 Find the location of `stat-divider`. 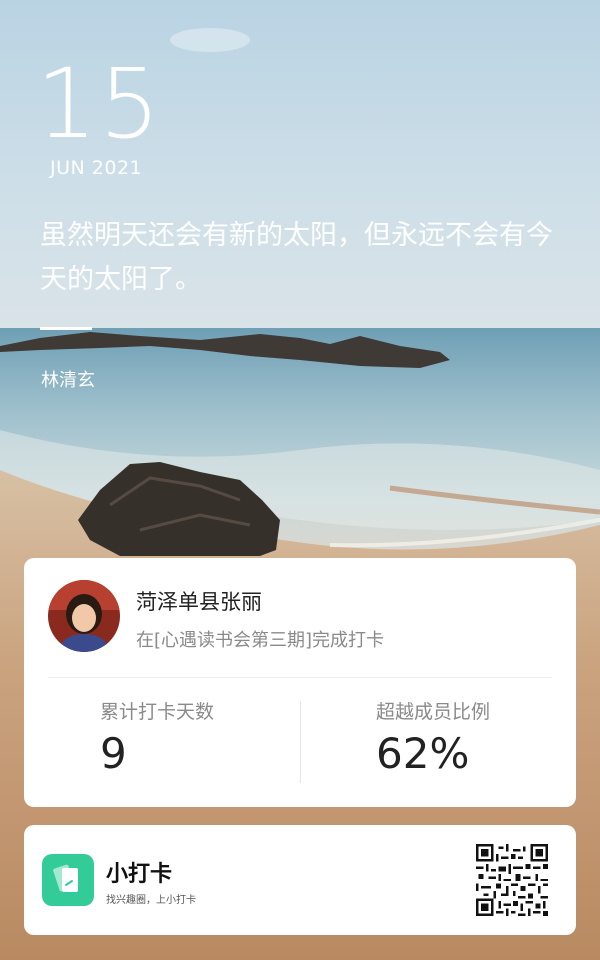

stat-divider is located at coordinates (300, 742).